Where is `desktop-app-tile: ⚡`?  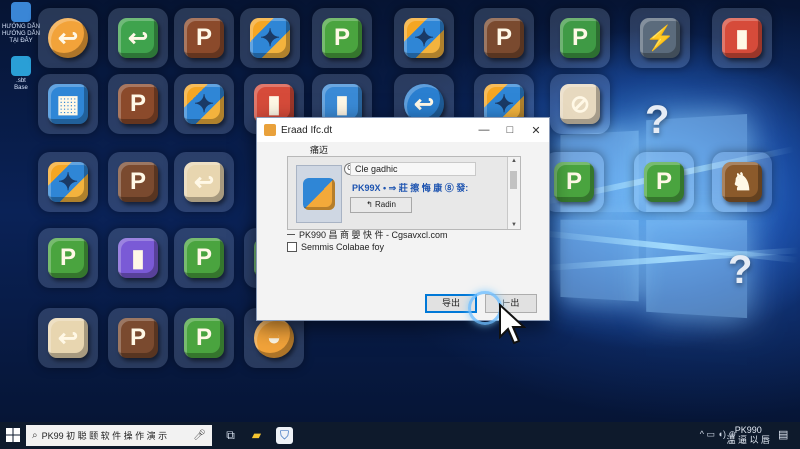
desktop-app-tile: ⚡ is located at coordinates (660, 38).